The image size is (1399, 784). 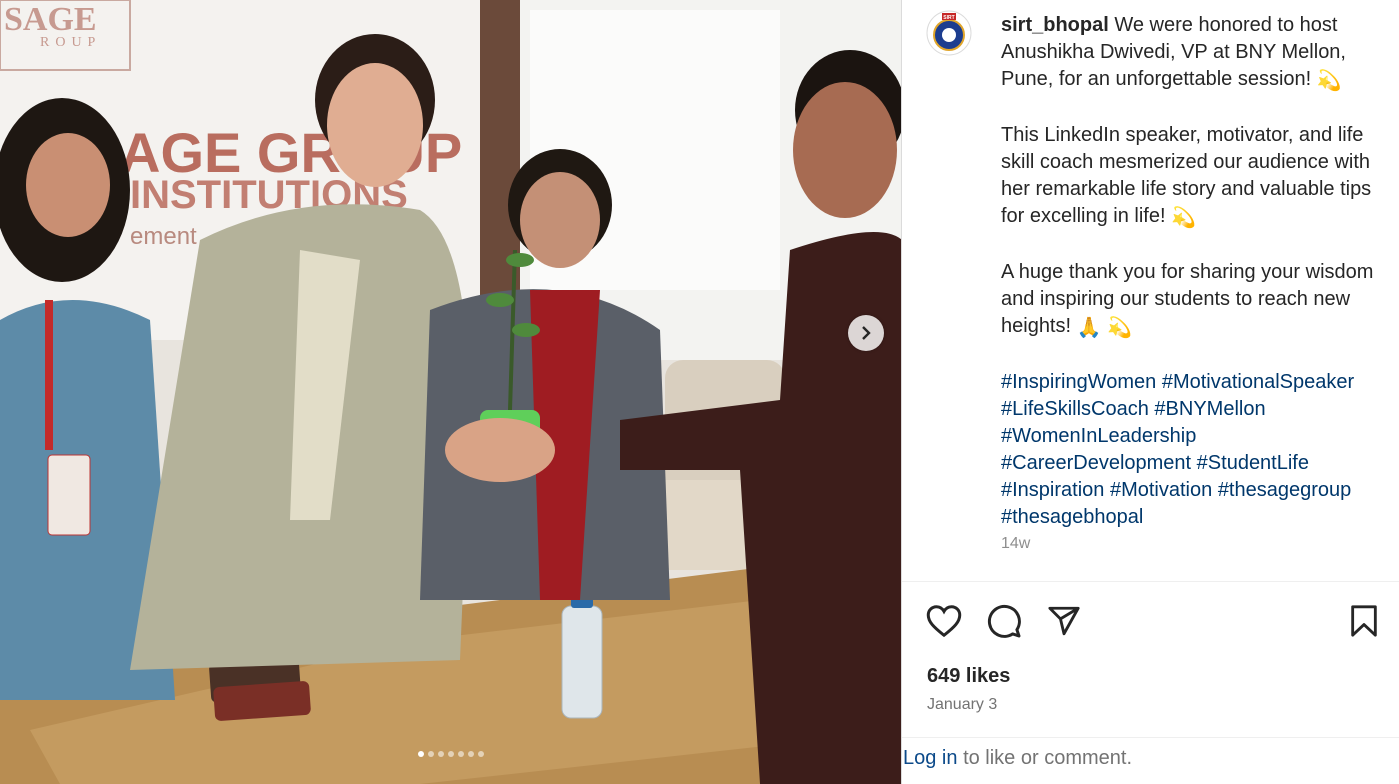 I want to click on login-prompt: Log in to like or comment., so click(x=1017, y=758).